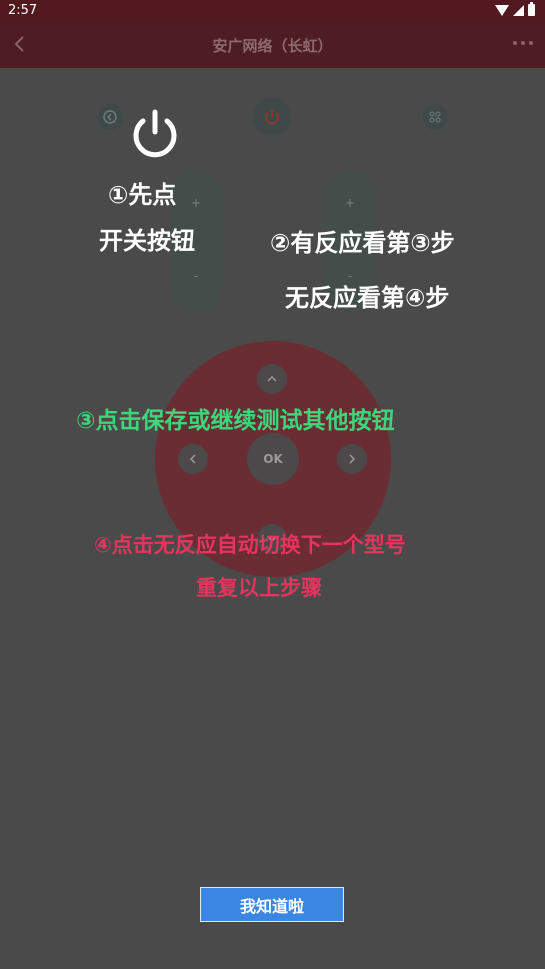  I want to click on channel-up: +, so click(350, 203).